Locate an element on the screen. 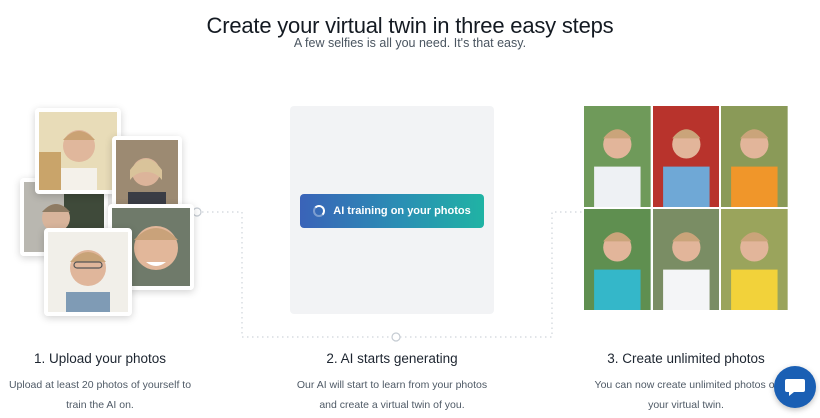  ai-training-button-label: AI training on your photos is located at coordinates (402, 211).